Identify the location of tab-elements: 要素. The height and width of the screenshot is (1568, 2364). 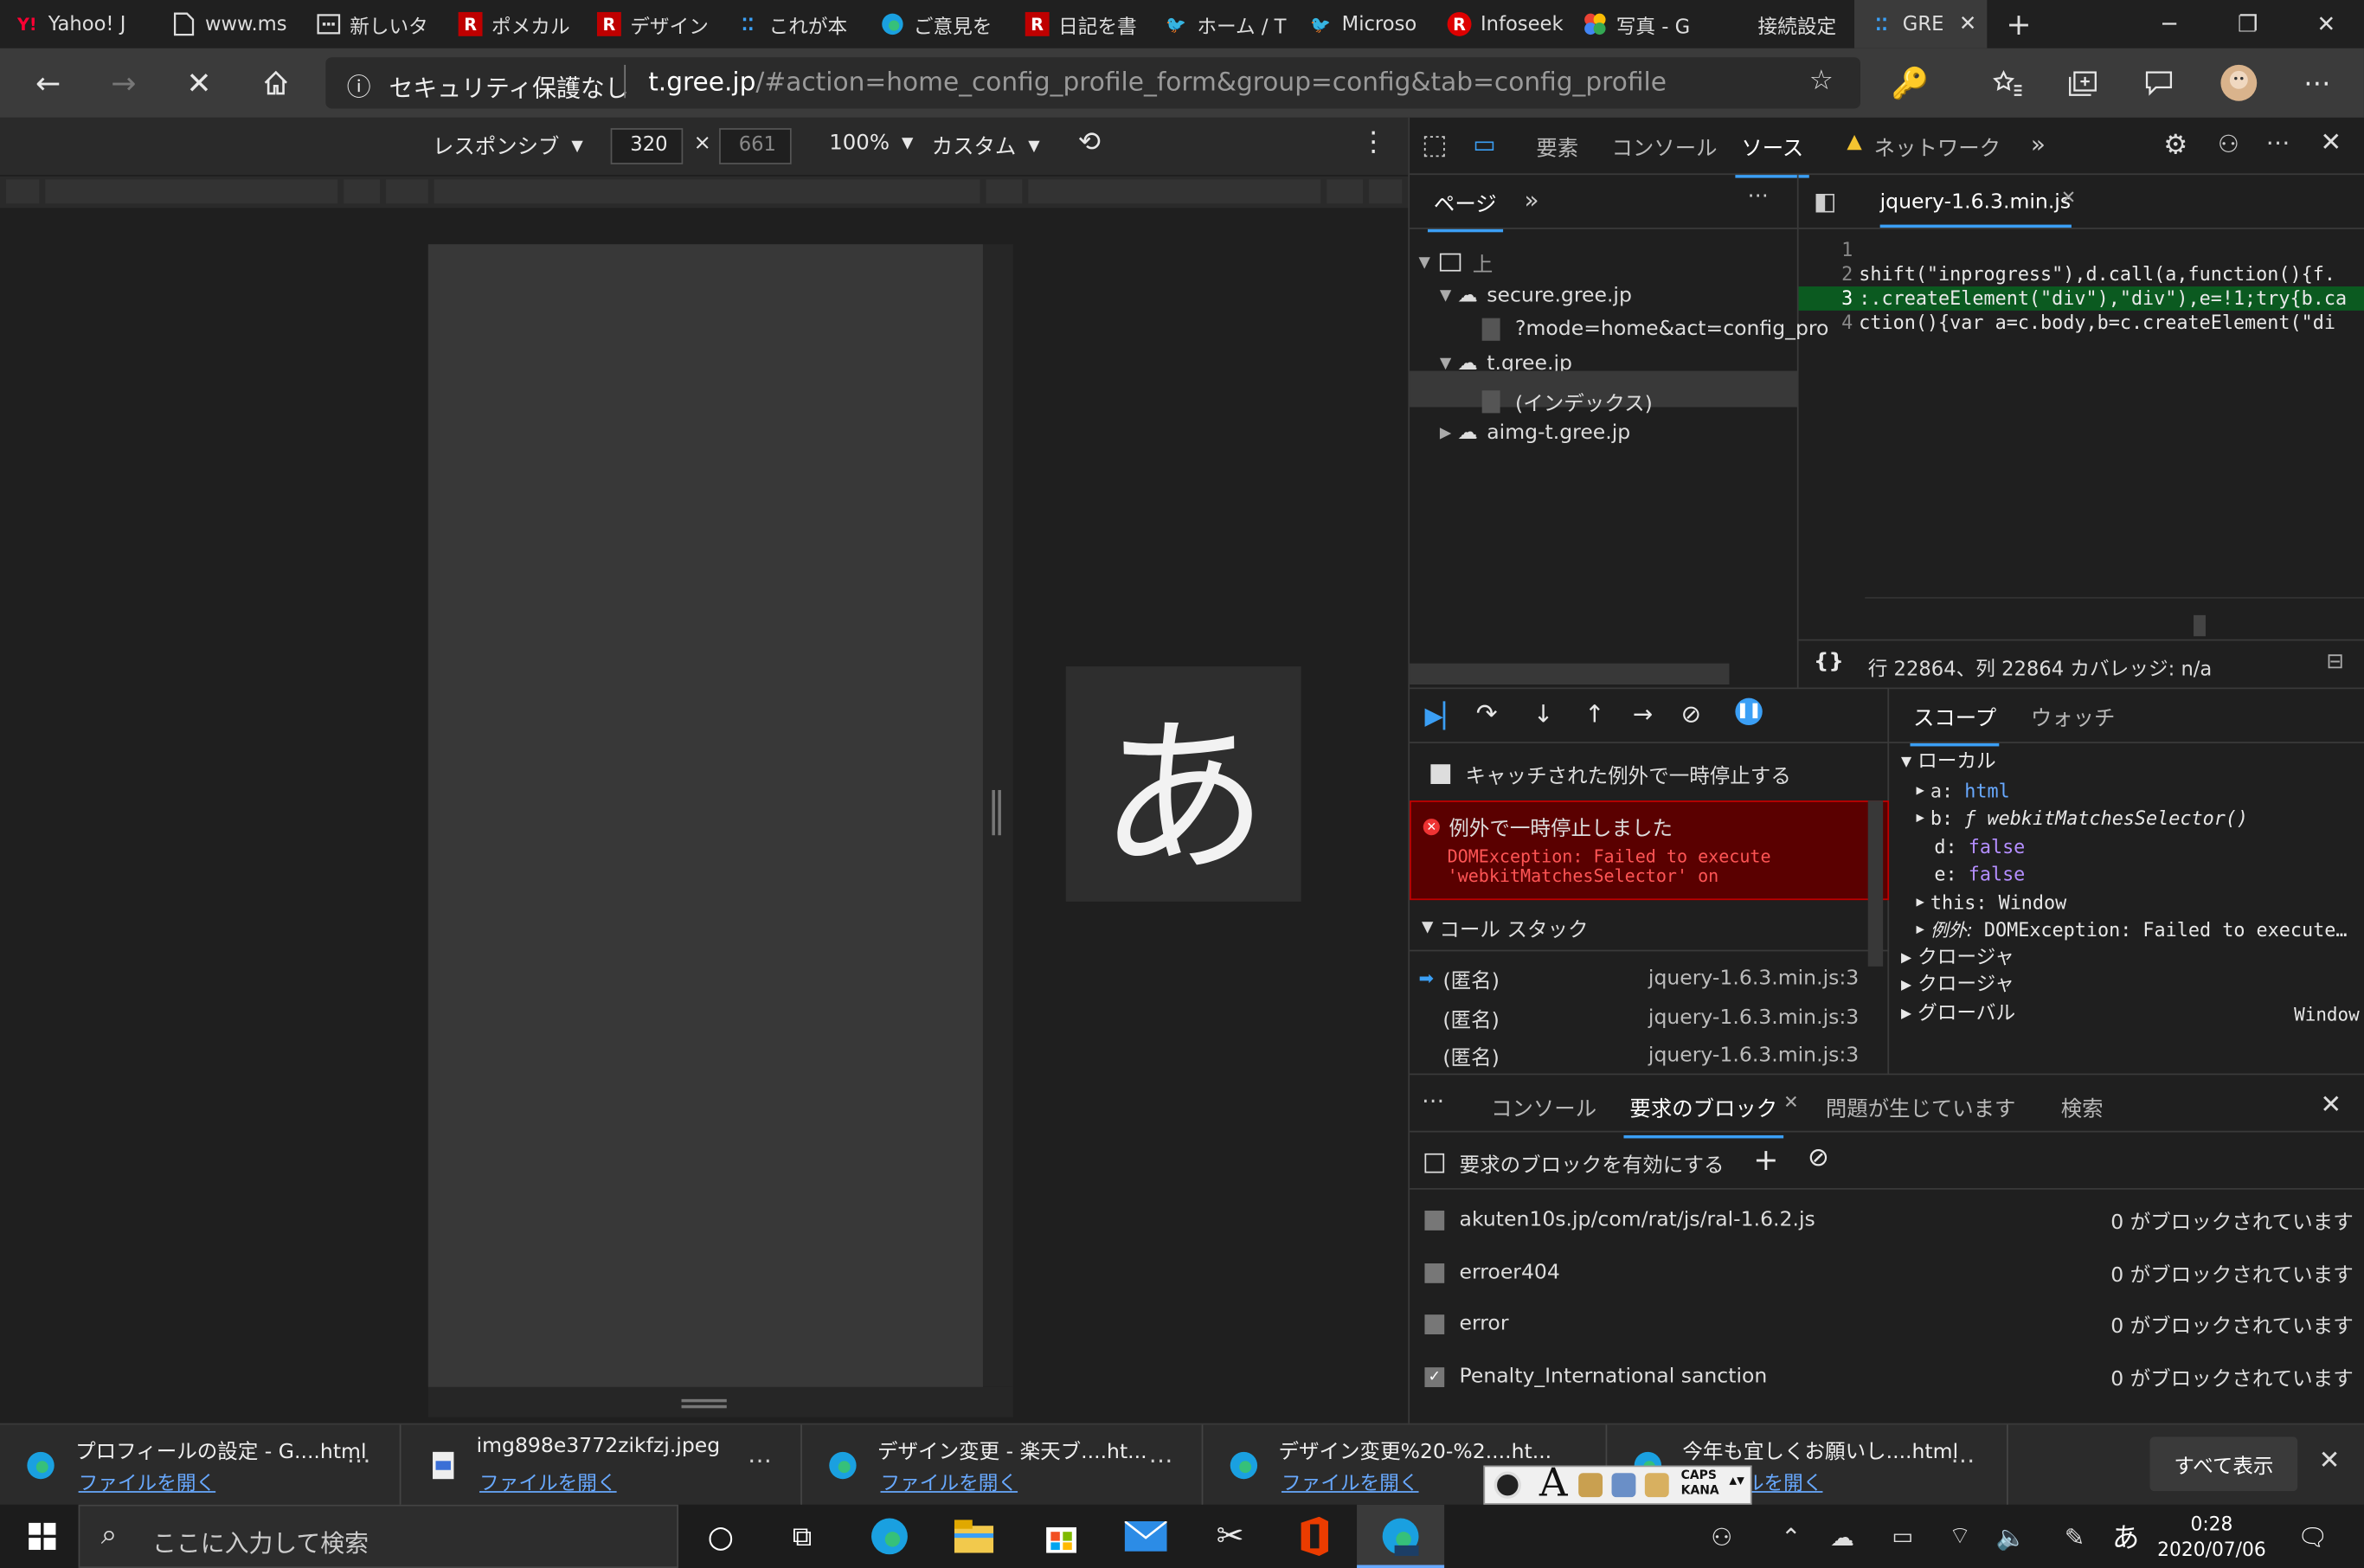
(1557, 147).